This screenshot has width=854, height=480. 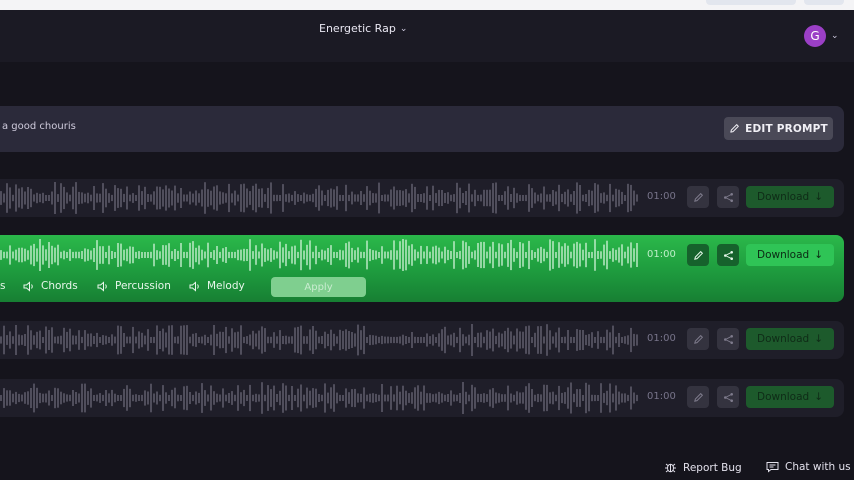 What do you see at coordinates (3, 286) in the screenshot?
I see `stem-partial: s` at bounding box center [3, 286].